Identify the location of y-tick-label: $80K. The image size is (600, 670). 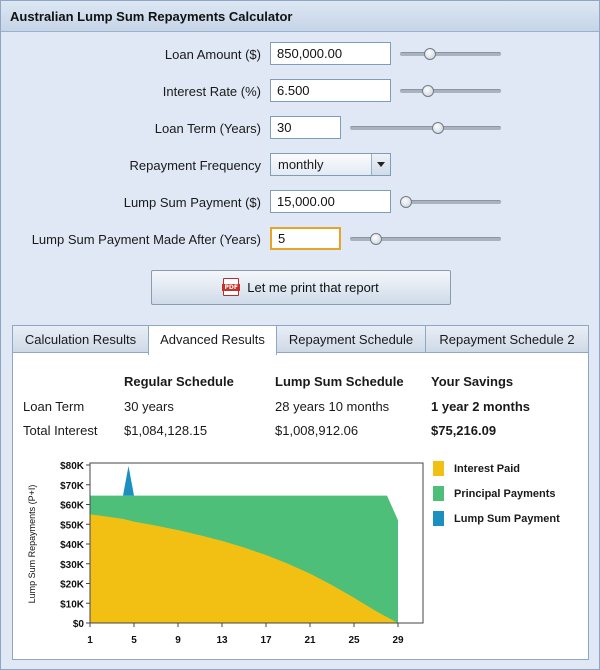
(72, 466).